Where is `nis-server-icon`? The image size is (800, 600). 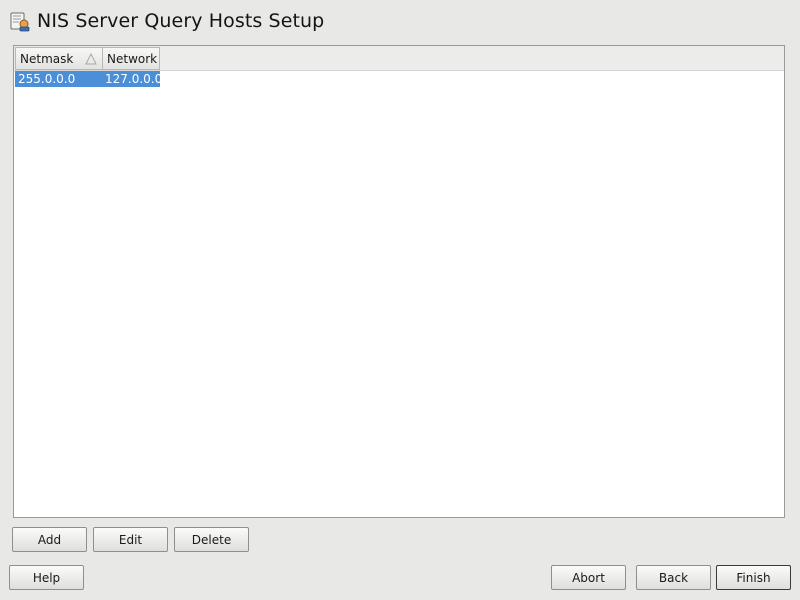
nis-server-icon is located at coordinates (20, 22).